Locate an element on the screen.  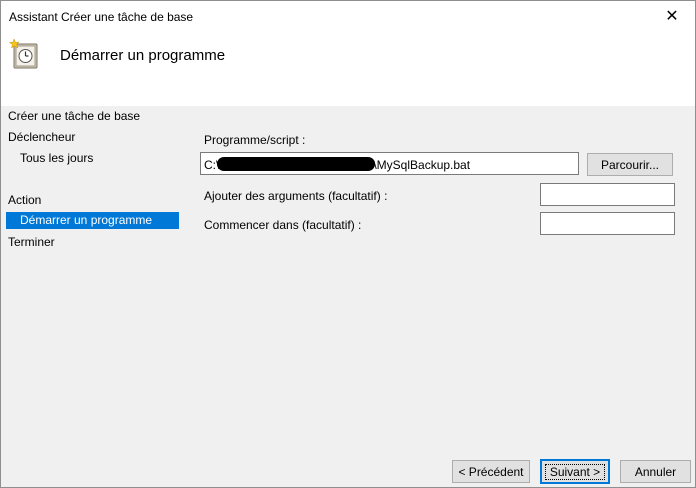
nav-step-create-task: Créer une tâche de base is located at coordinates (74, 116).